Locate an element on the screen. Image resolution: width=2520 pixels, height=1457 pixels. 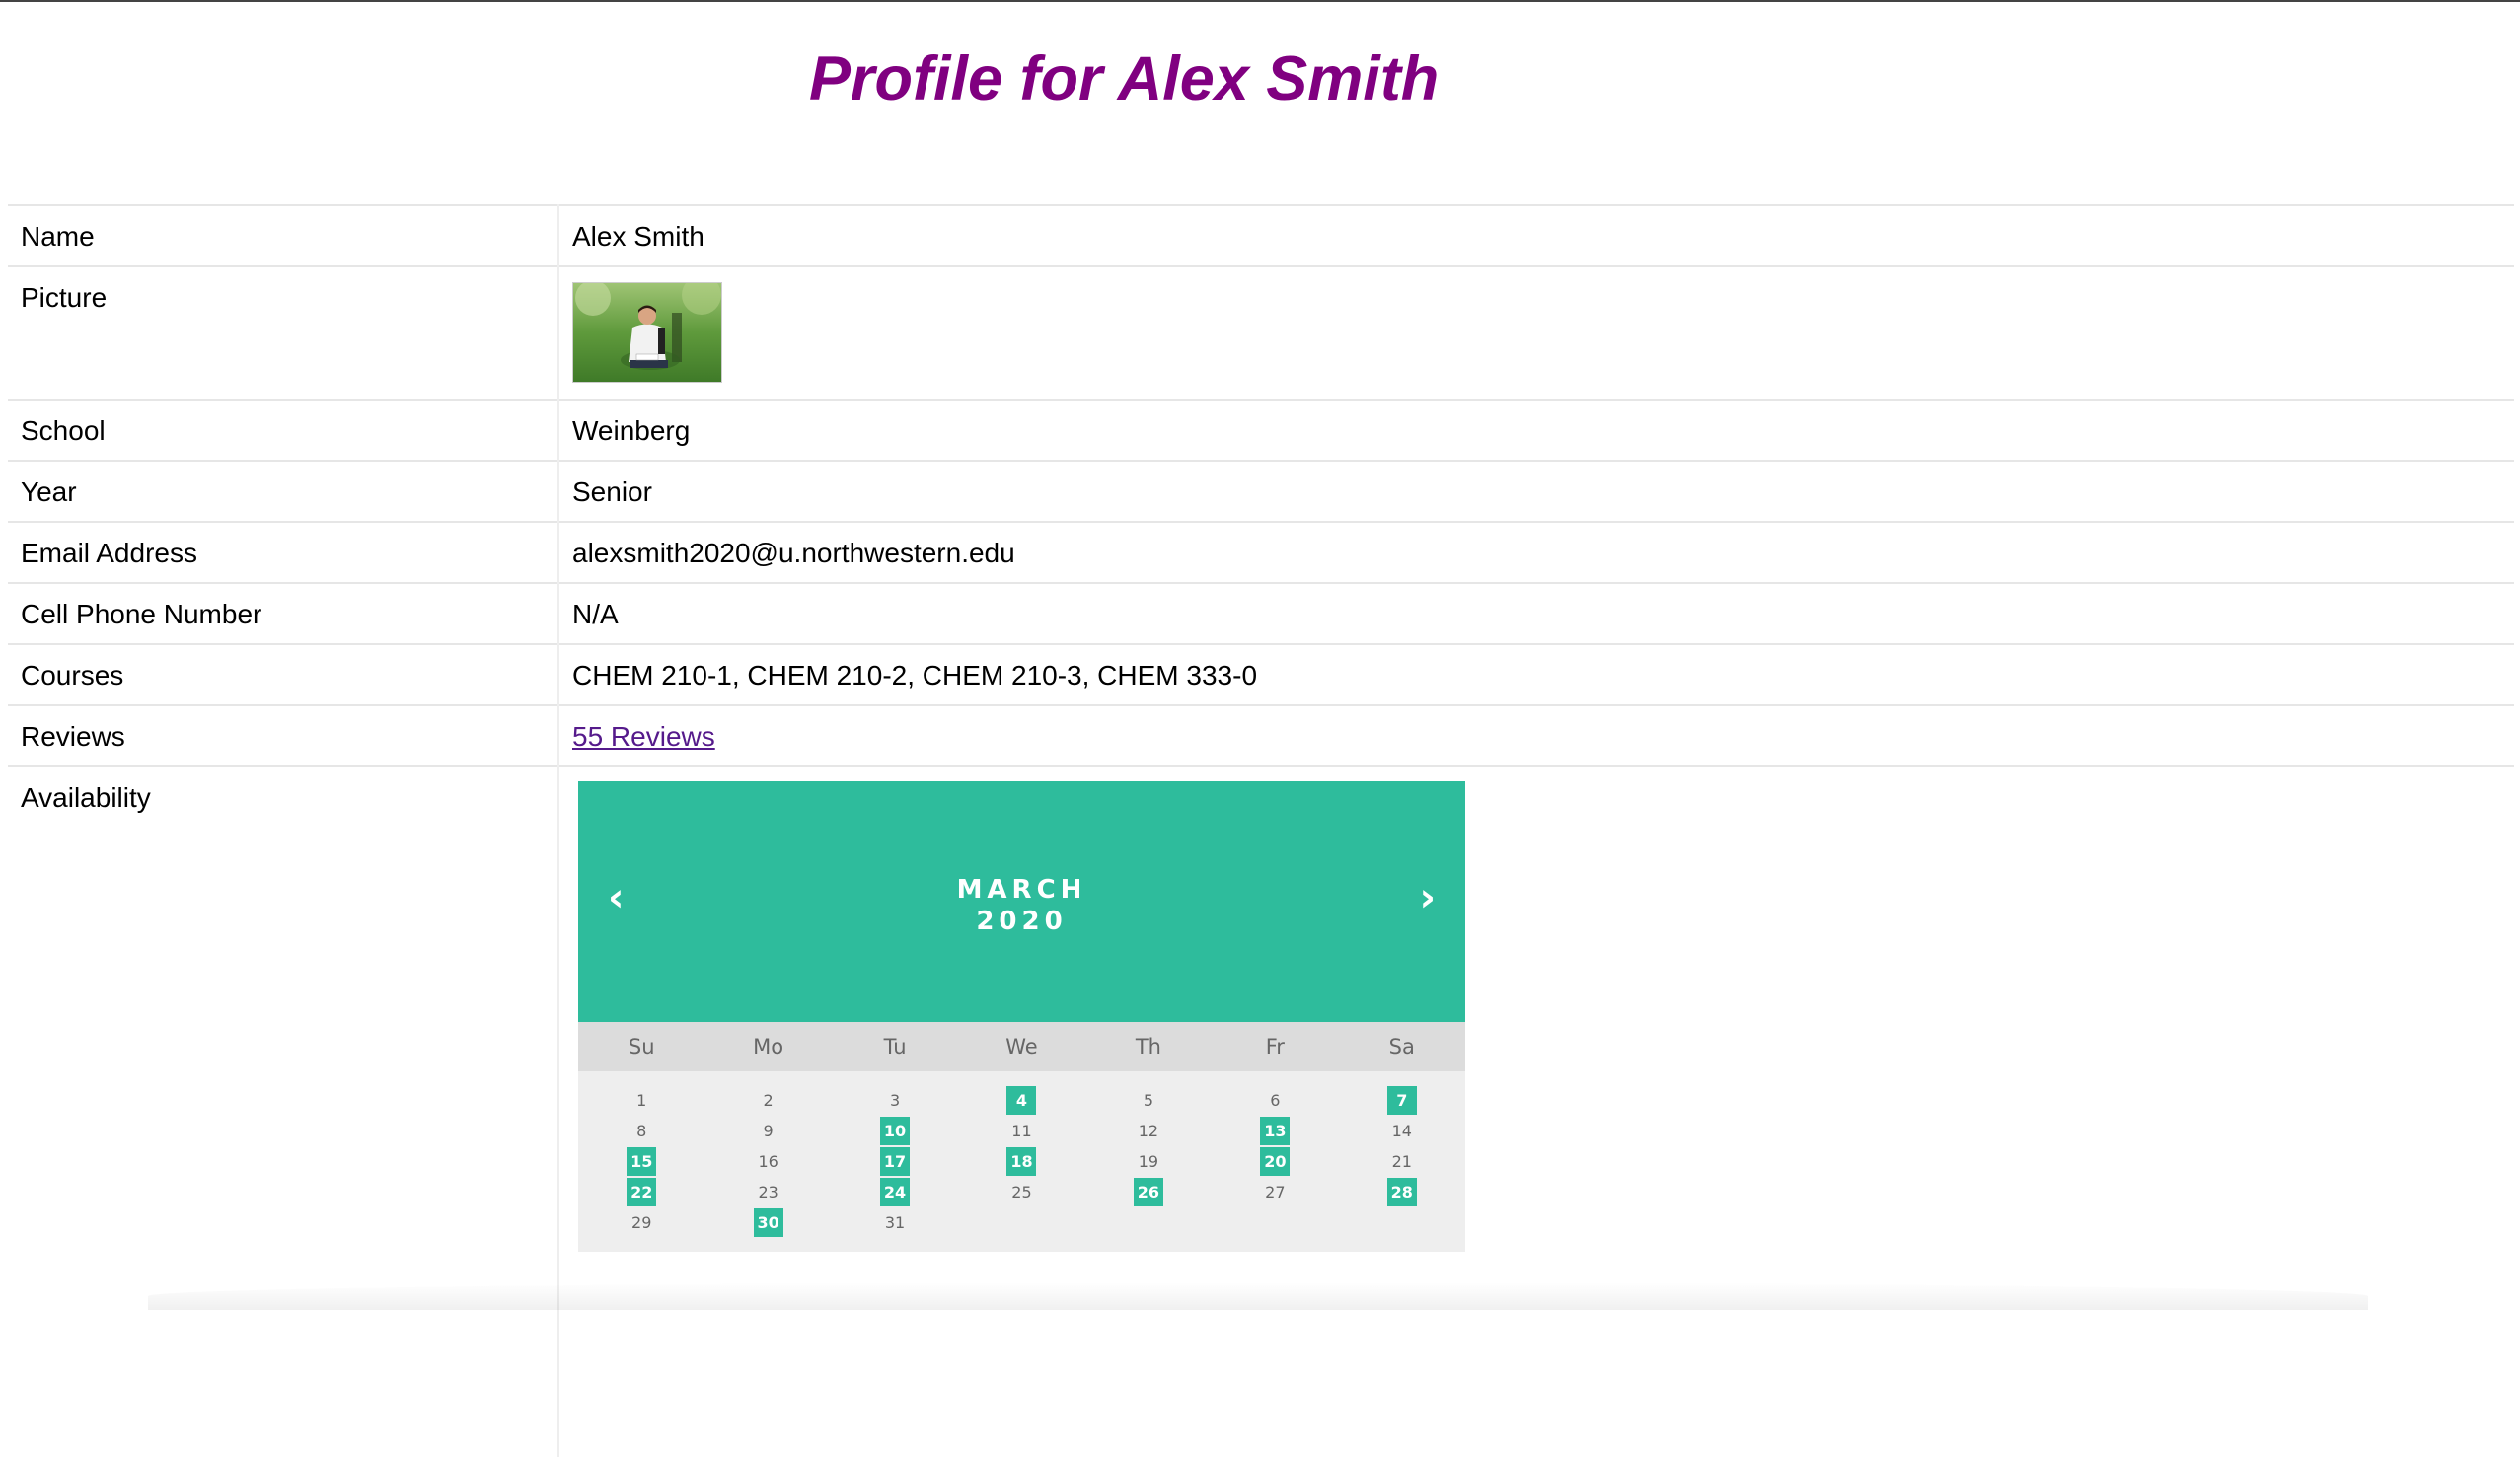
year-value: Senior is located at coordinates (1536, 491).